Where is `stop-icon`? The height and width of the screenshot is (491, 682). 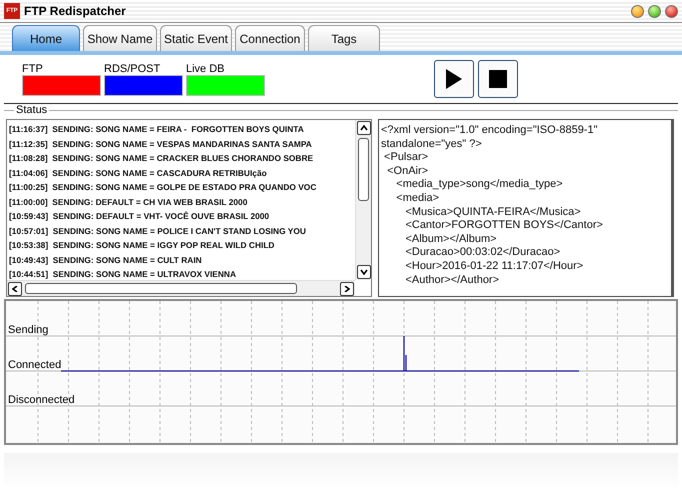 stop-icon is located at coordinates (498, 79).